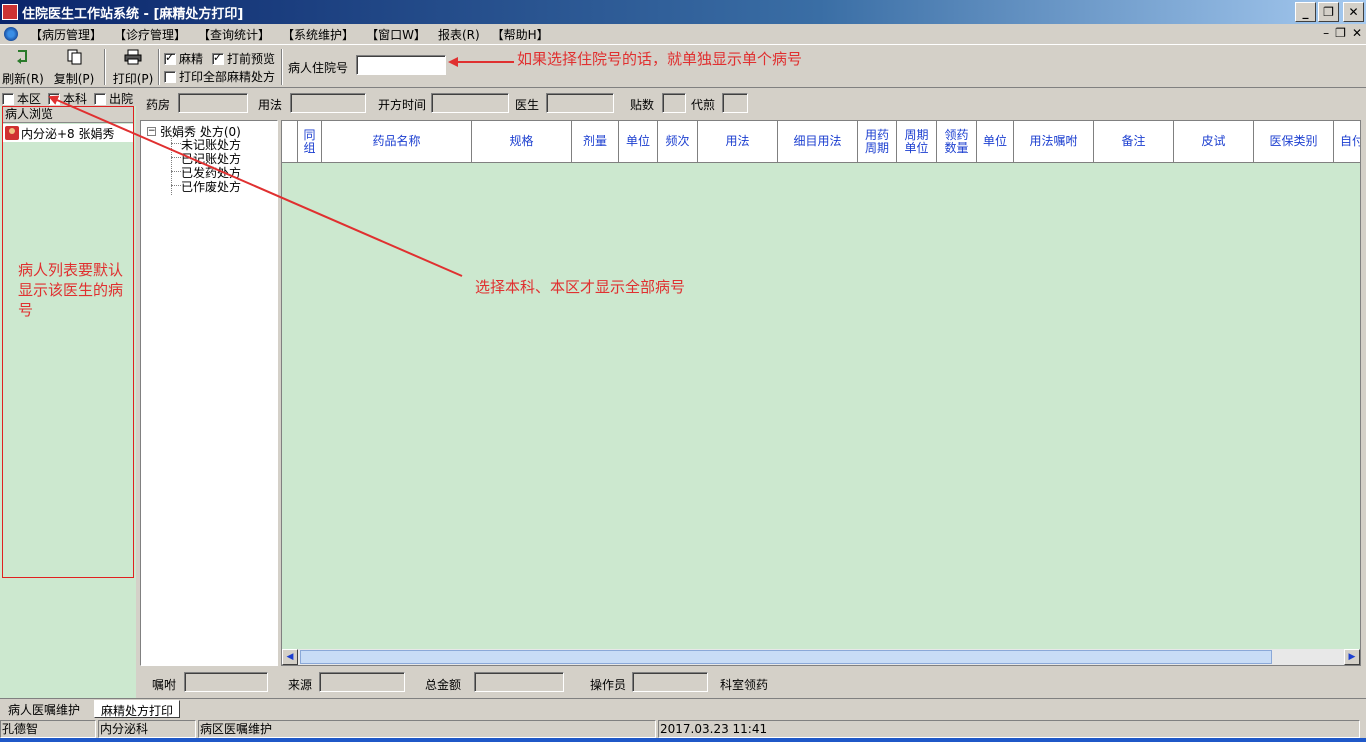  Describe the element at coordinates (703, 105) in the screenshot. I see `decoct-label: 代煎` at that location.